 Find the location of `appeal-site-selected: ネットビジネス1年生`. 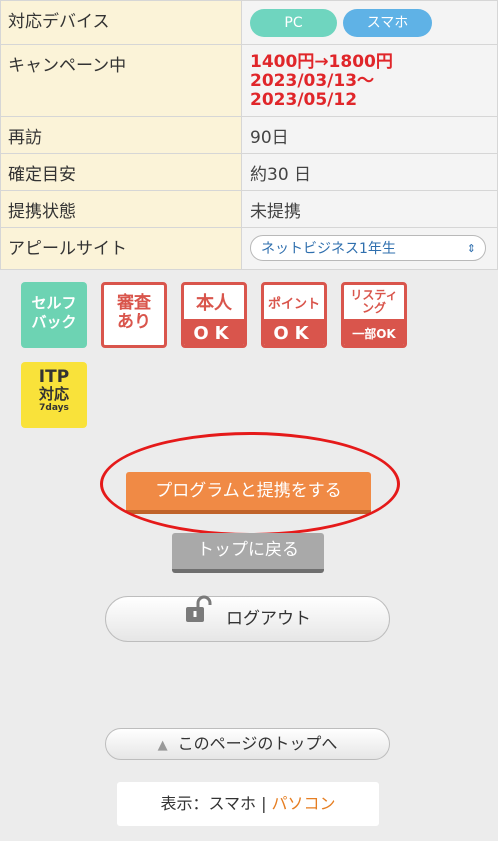

appeal-site-selected: ネットビジネス1年生 is located at coordinates (328, 249).